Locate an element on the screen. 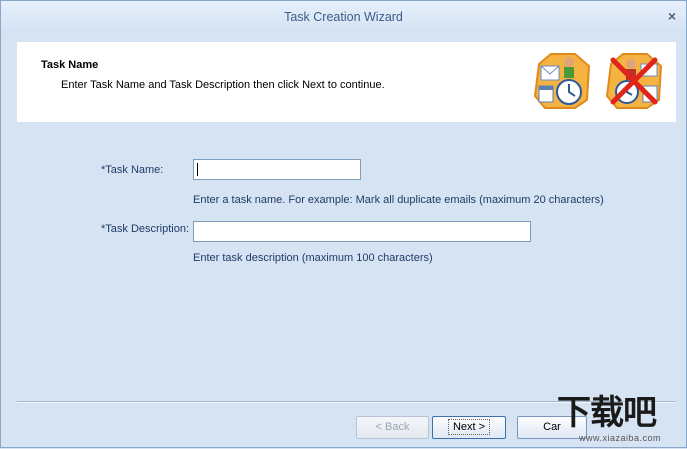  task-schedule-icon is located at coordinates (562, 81).